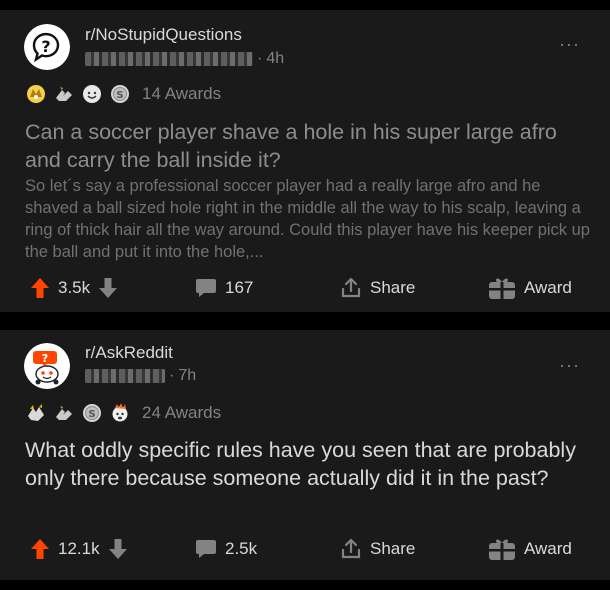  I want to click on vote-control: 12.1k, so click(79, 549).